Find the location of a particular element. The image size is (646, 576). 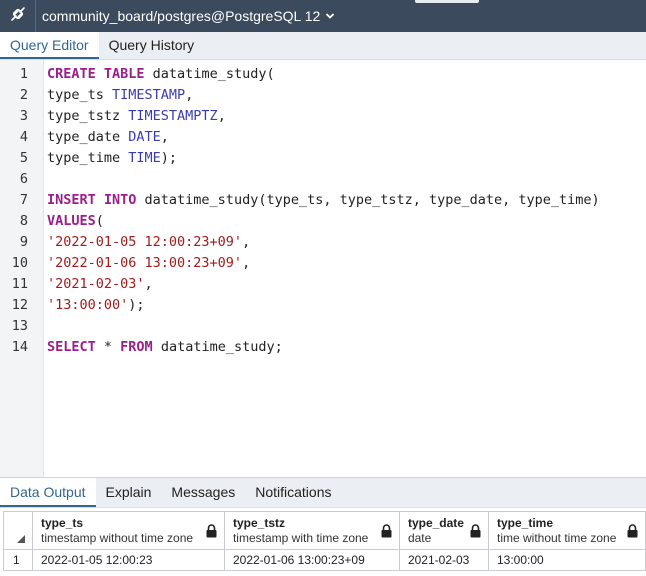

sql-type: TIMESTAMPTZ is located at coordinates (173, 116).